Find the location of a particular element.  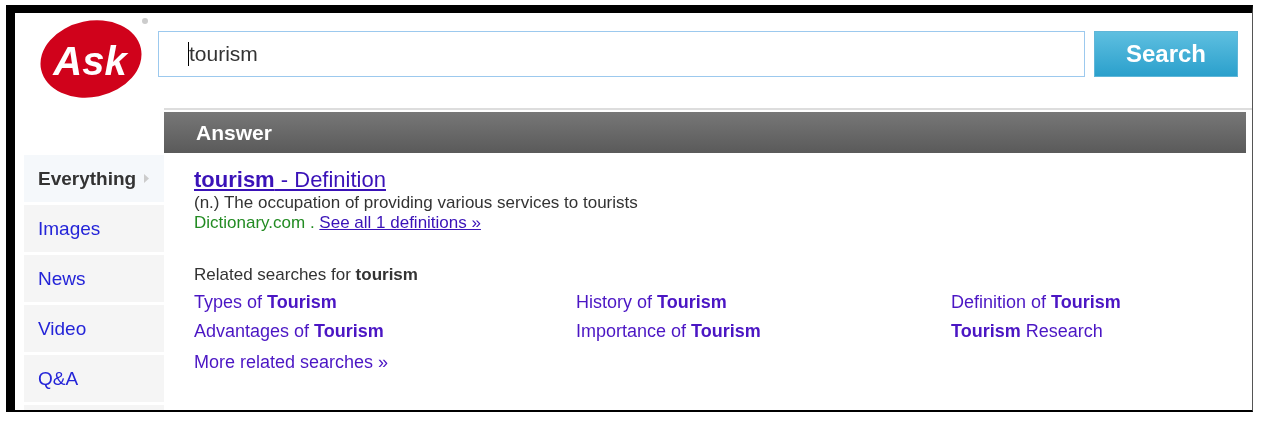

more-link: More related searches » is located at coordinates (291, 362).